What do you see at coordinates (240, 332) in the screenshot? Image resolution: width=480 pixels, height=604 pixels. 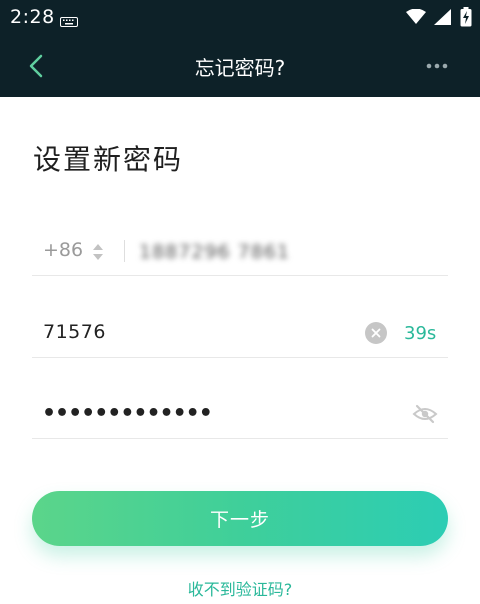 I see `verification-code-field: 71576 39s` at bounding box center [240, 332].